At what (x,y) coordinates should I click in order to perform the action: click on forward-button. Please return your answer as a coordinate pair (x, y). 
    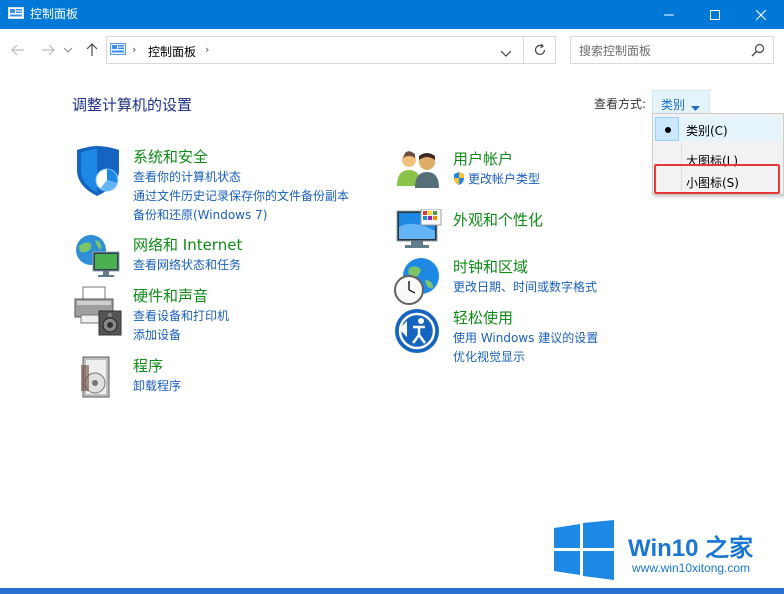
    Looking at the image, I should click on (48, 50).